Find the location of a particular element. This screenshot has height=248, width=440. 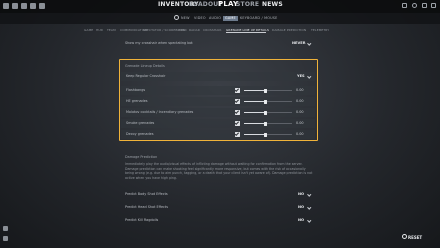

main-menu-icon is located at coordinates (6, 6).